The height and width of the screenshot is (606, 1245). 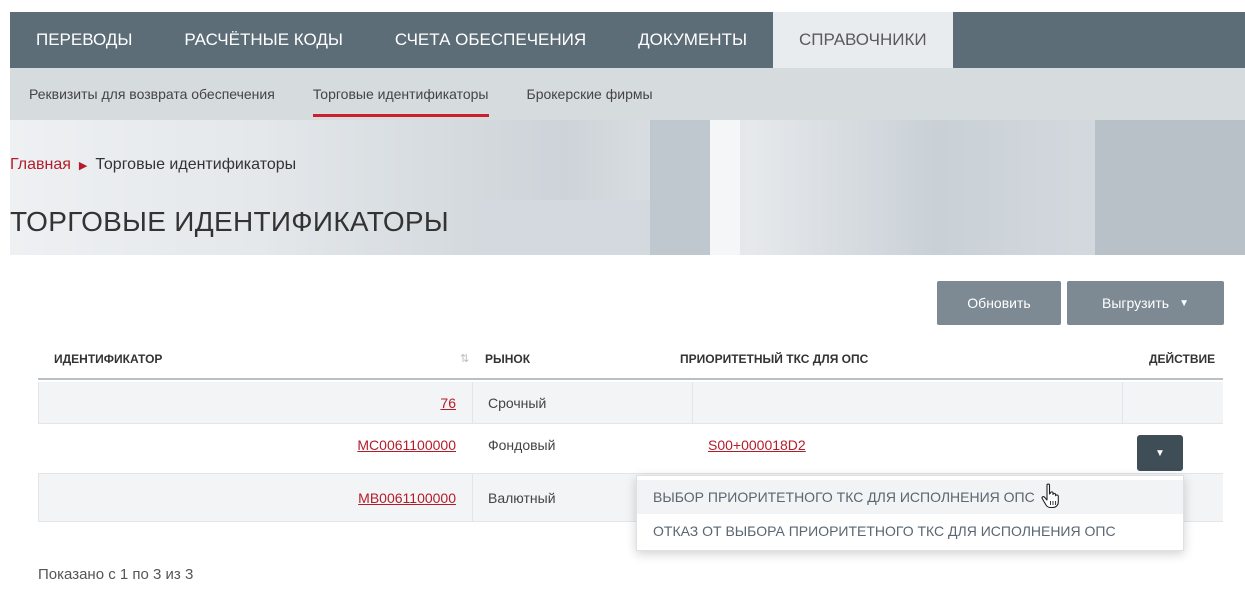 I want to click on market-cell: Срочный, so click(x=517, y=403).